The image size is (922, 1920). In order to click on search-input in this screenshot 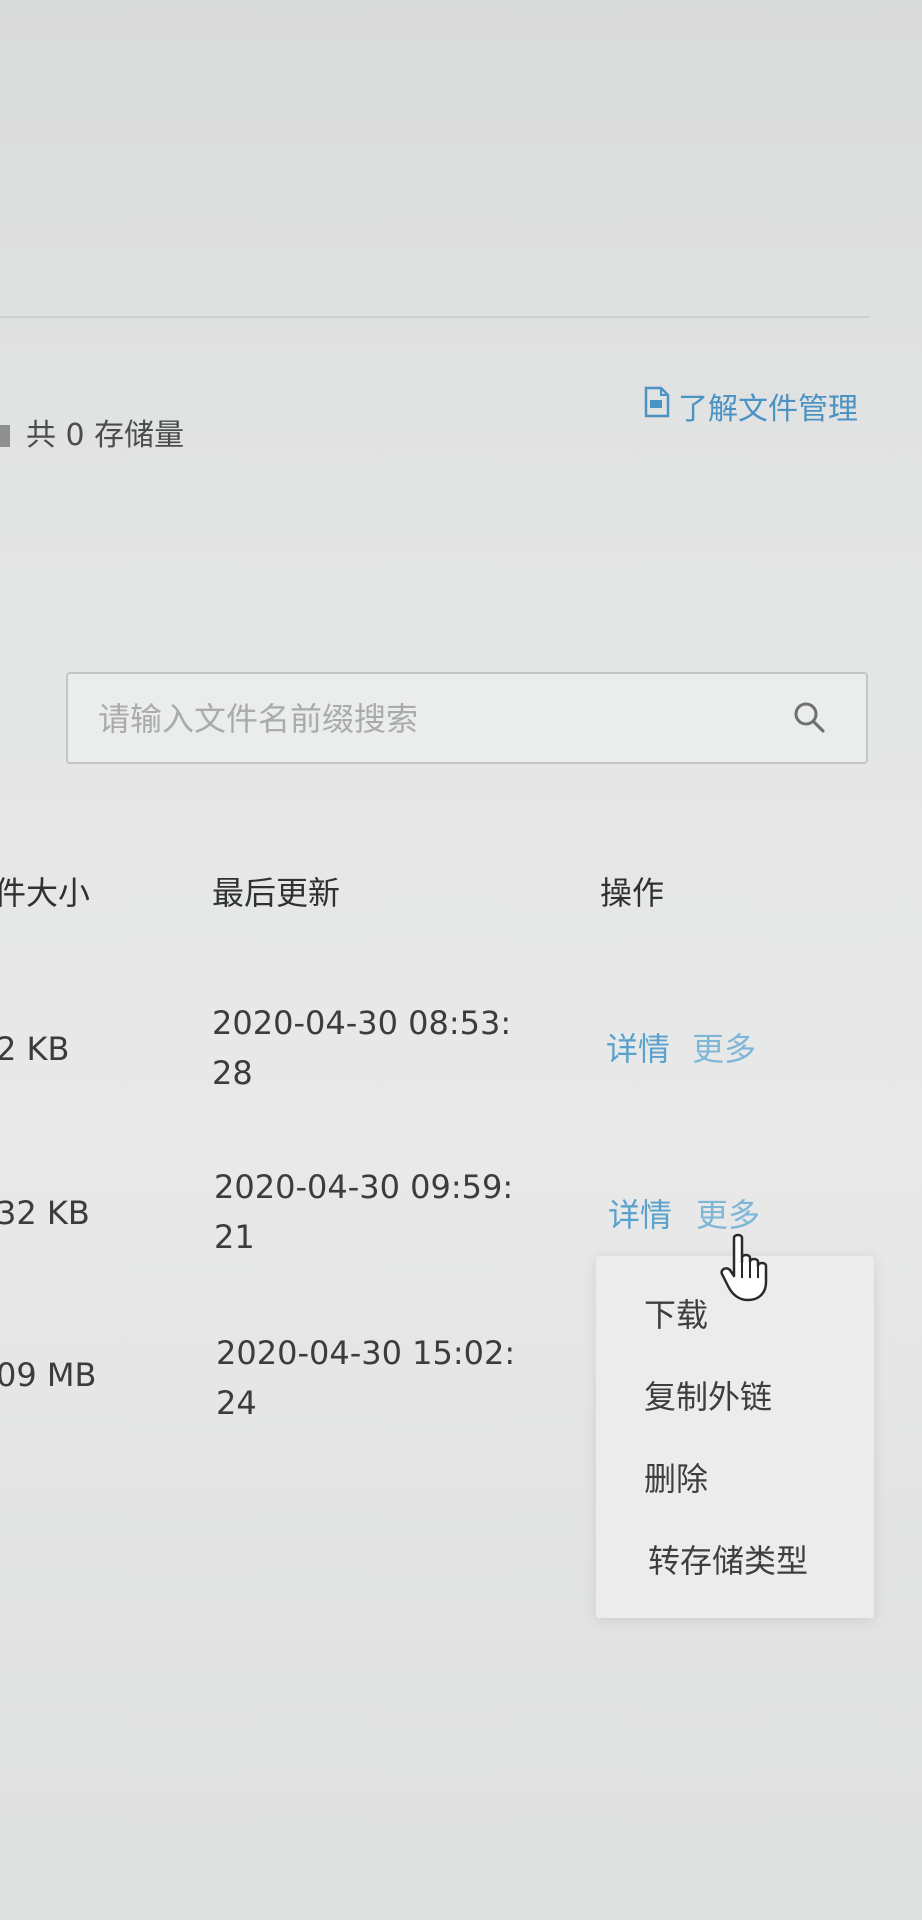, I will do `click(438, 719)`.